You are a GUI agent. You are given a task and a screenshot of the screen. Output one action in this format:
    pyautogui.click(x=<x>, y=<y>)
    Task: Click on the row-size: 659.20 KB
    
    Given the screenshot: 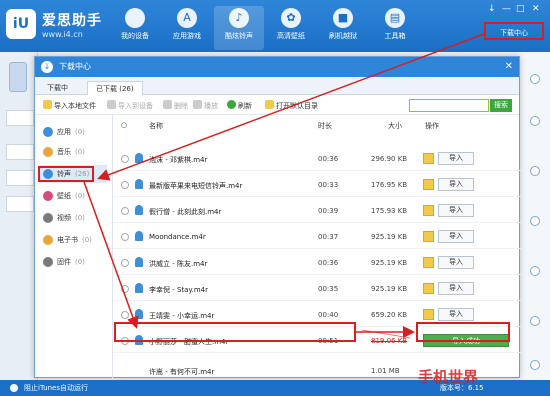 What is the action you would take?
    pyautogui.click(x=389, y=315)
    